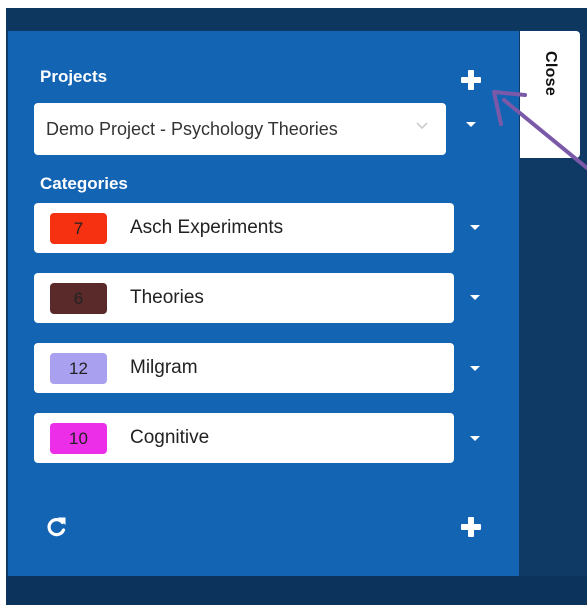 Image resolution: width=587 pixels, height=605 pixels. What do you see at coordinates (244, 298) in the screenshot?
I see `category-row-theories: 6 Theories` at bounding box center [244, 298].